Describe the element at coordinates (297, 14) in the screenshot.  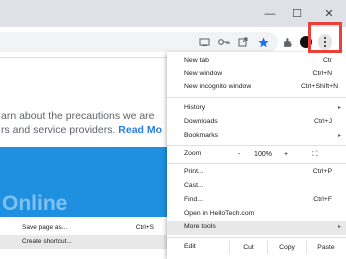
I see `maximize-icon: ☐` at that location.